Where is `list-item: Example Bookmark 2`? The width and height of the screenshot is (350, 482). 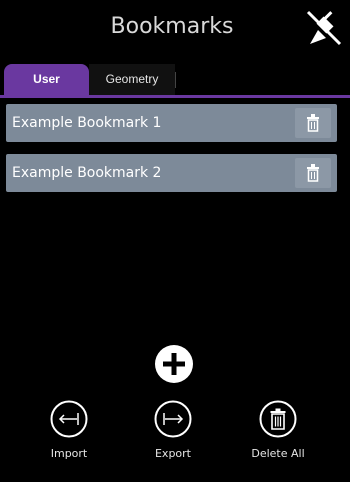
list-item: Example Bookmark 2 is located at coordinates (171, 173).